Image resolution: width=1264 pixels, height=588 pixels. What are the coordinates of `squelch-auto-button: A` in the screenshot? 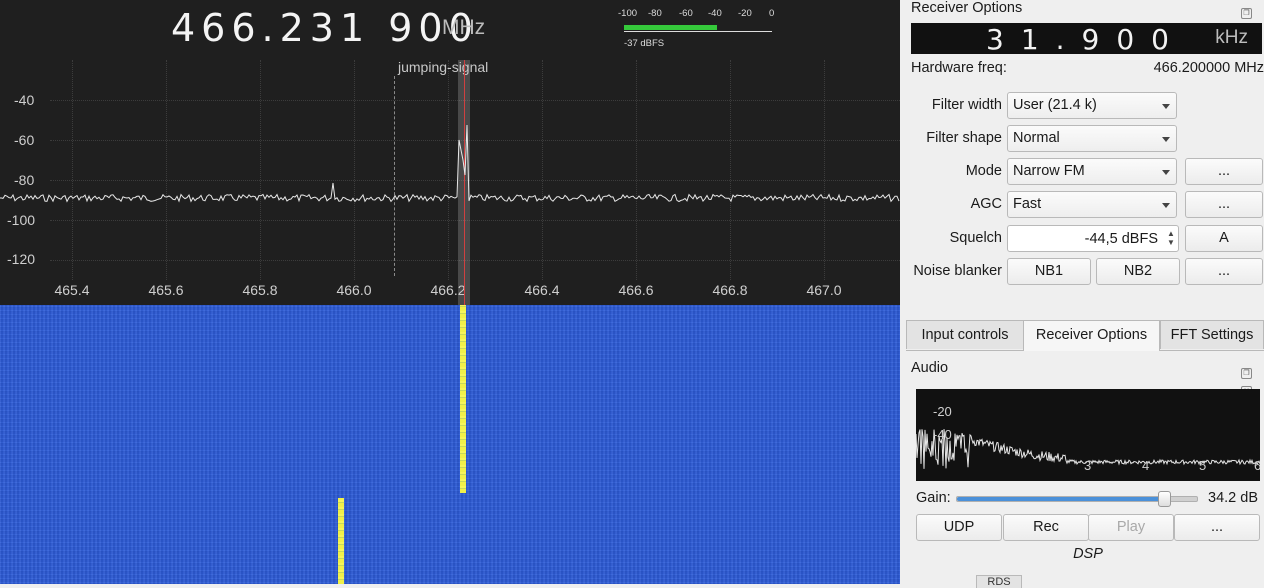 It's located at (1224, 238).